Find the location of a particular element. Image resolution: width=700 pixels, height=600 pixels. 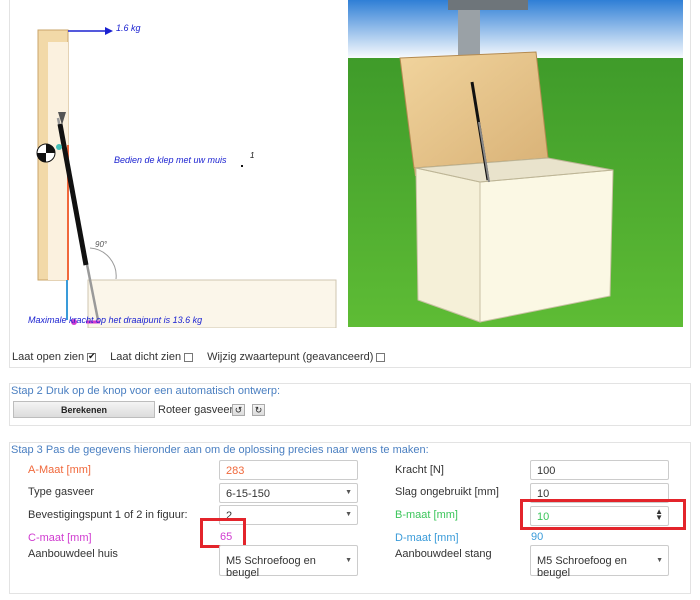

c-value-highlight is located at coordinates (223, 533).